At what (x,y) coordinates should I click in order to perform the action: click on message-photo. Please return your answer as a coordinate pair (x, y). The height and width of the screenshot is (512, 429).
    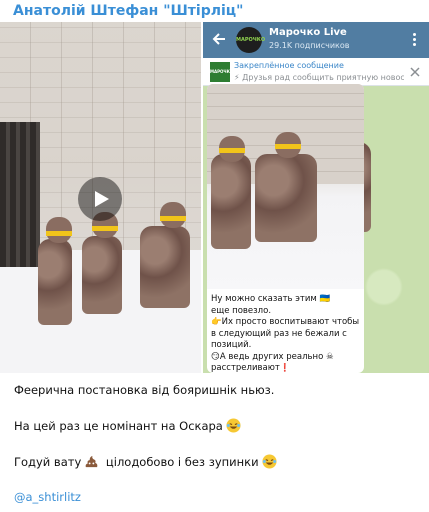
    Looking at the image, I should click on (285, 186).